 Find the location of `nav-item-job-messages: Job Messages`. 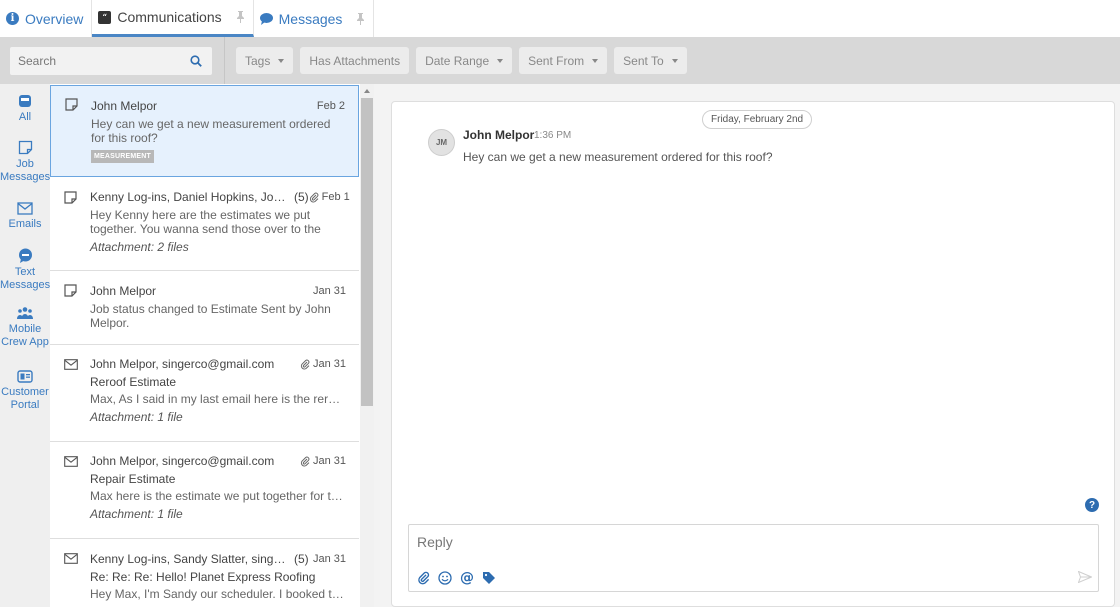

nav-item-job-messages: Job Messages is located at coordinates (25, 162).